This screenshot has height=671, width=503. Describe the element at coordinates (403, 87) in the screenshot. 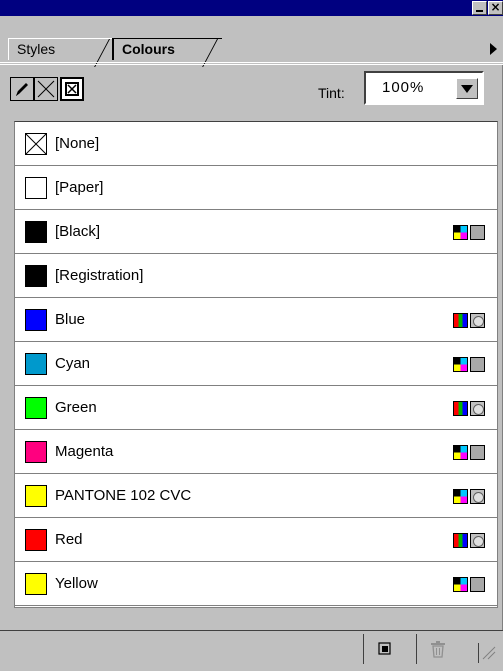

I see `tint-value: 100%` at that location.